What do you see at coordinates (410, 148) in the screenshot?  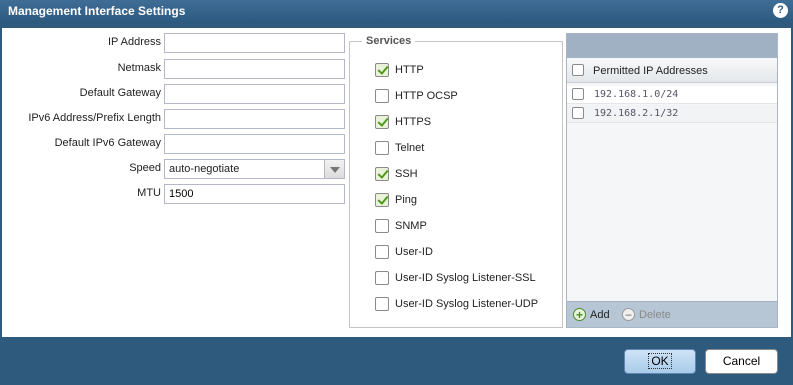 I see `service-label: Telnet` at bounding box center [410, 148].